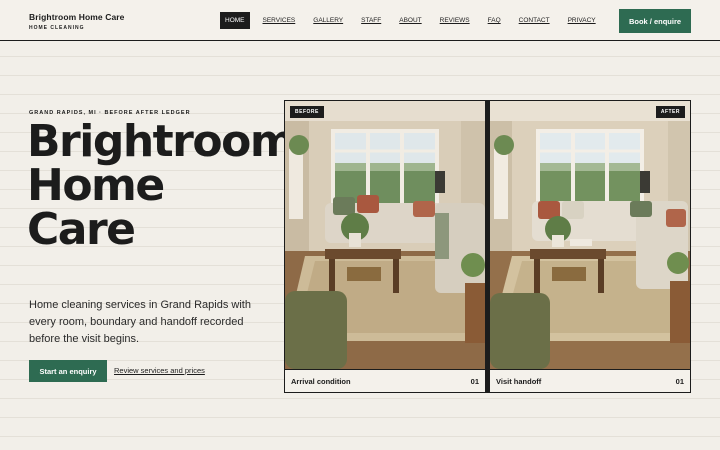  Describe the element at coordinates (670, 112) in the screenshot. I see `after-tag: AFTER` at that location.